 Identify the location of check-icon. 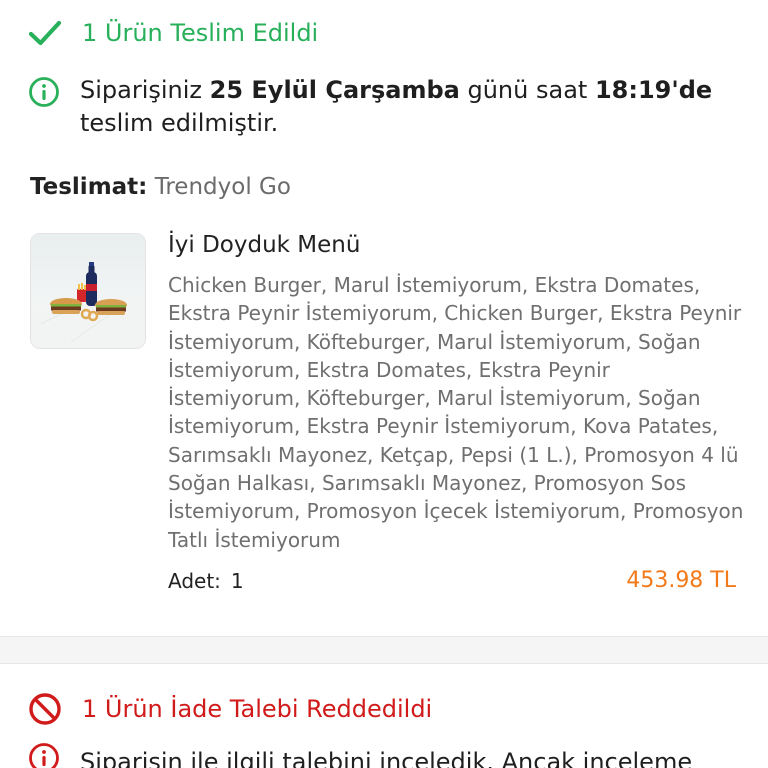
(47, 33).